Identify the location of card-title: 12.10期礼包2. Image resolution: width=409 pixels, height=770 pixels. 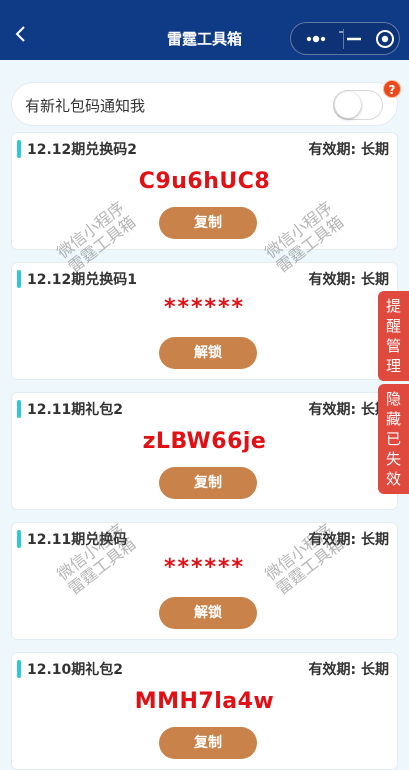
(75, 670).